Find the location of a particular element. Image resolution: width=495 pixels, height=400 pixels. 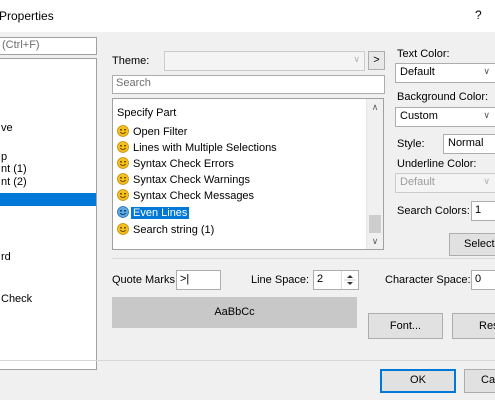

cancel-button: Car is located at coordinates (479, 381).